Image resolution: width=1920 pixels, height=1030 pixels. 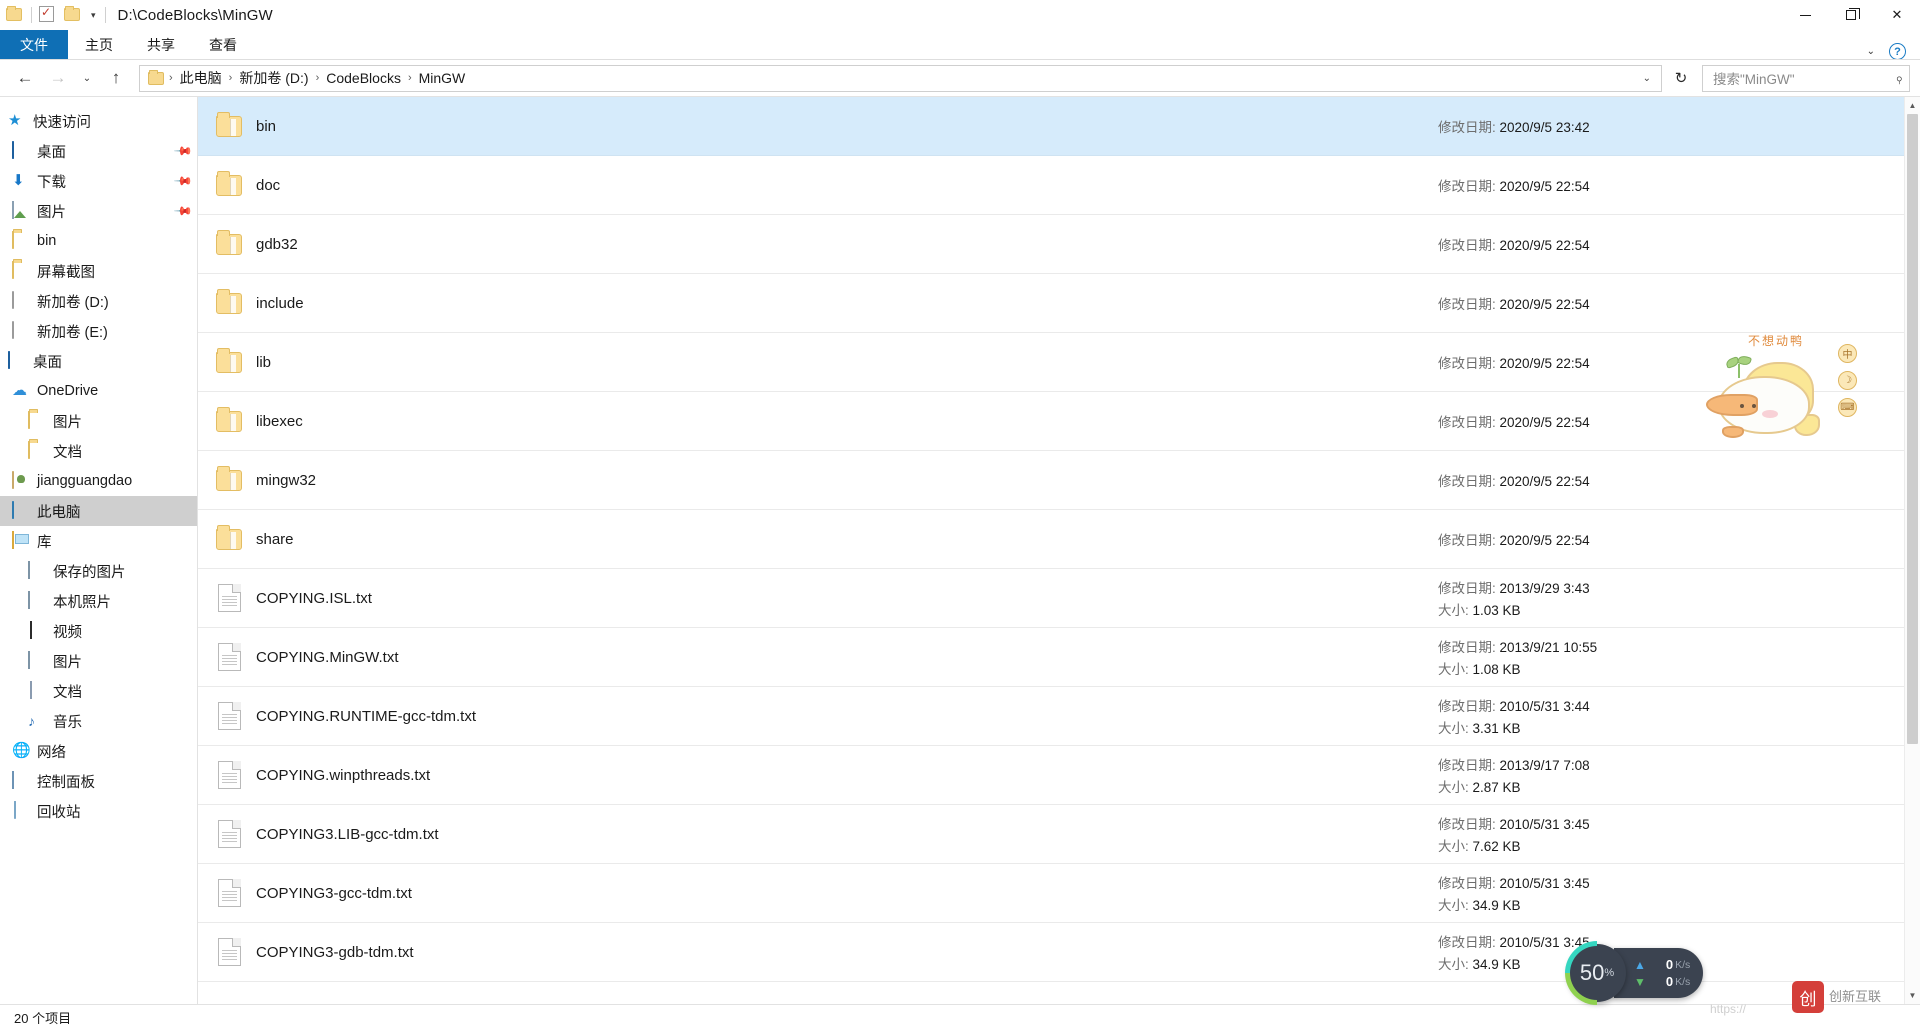 I want to click on file-name: COPYING3.LIB-gcc-tdm.txt, so click(x=347, y=834).